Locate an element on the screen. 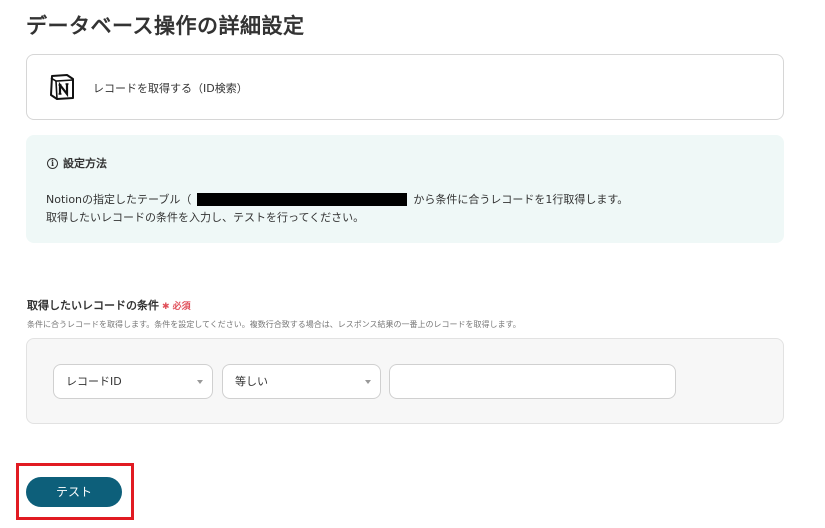 The height and width of the screenshot is (528, 825). info-icon: i is located at coordinates (52, 163).